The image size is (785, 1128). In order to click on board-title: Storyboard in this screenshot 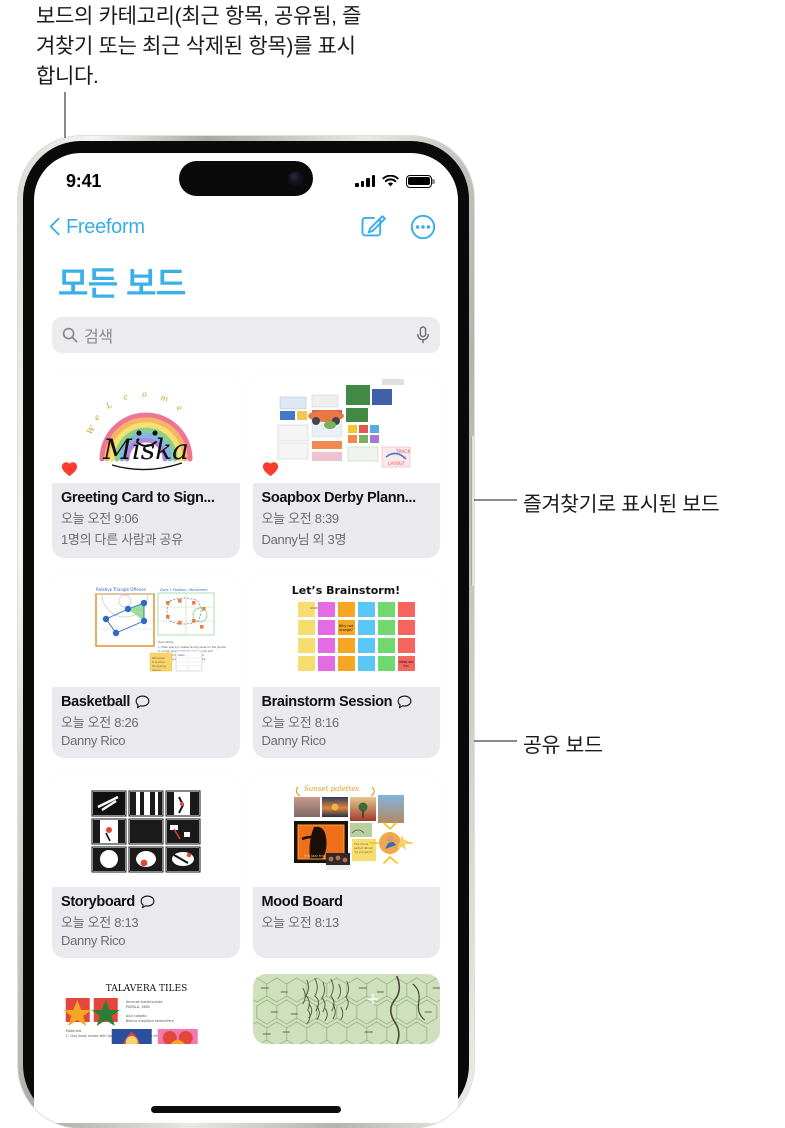, I will do `click(146, 902)`.